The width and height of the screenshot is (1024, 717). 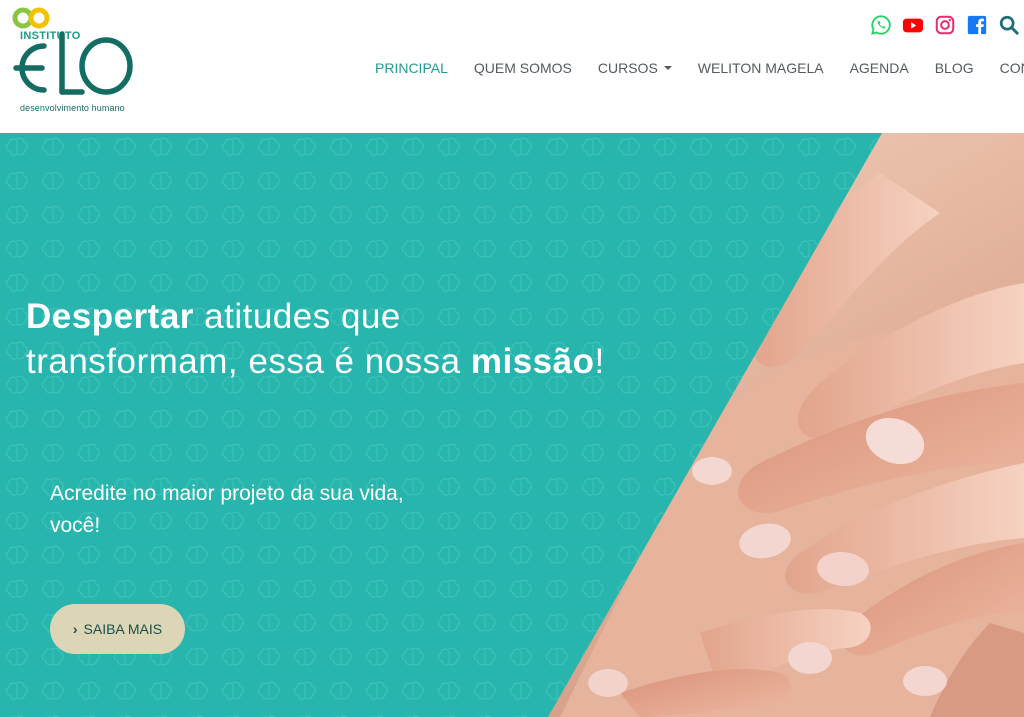 What do you see at coordinates (248, 362) in the screenshot?
I see `headline-text-2: transformam, essa é nossa` at bounding box center [248, 362].